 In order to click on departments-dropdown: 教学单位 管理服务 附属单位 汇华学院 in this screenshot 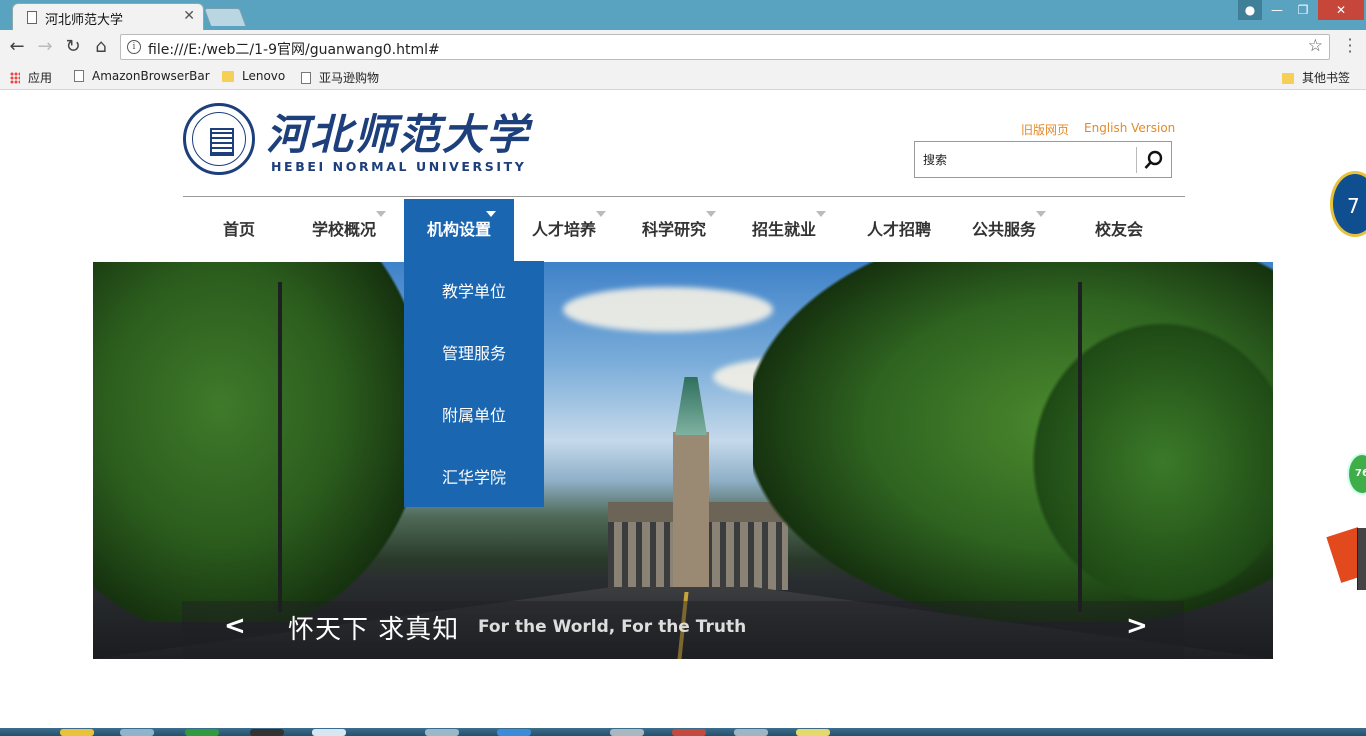, I will do `click(474, 384)`.